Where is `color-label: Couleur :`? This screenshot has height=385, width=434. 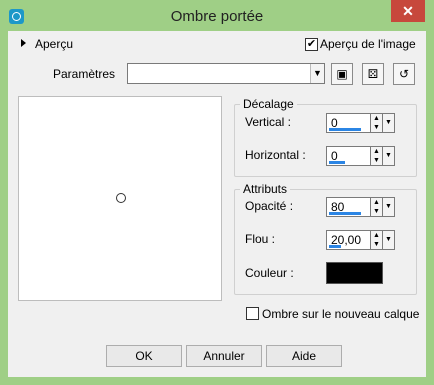
color-label: Couleur : is located at coordinates (269, 273).